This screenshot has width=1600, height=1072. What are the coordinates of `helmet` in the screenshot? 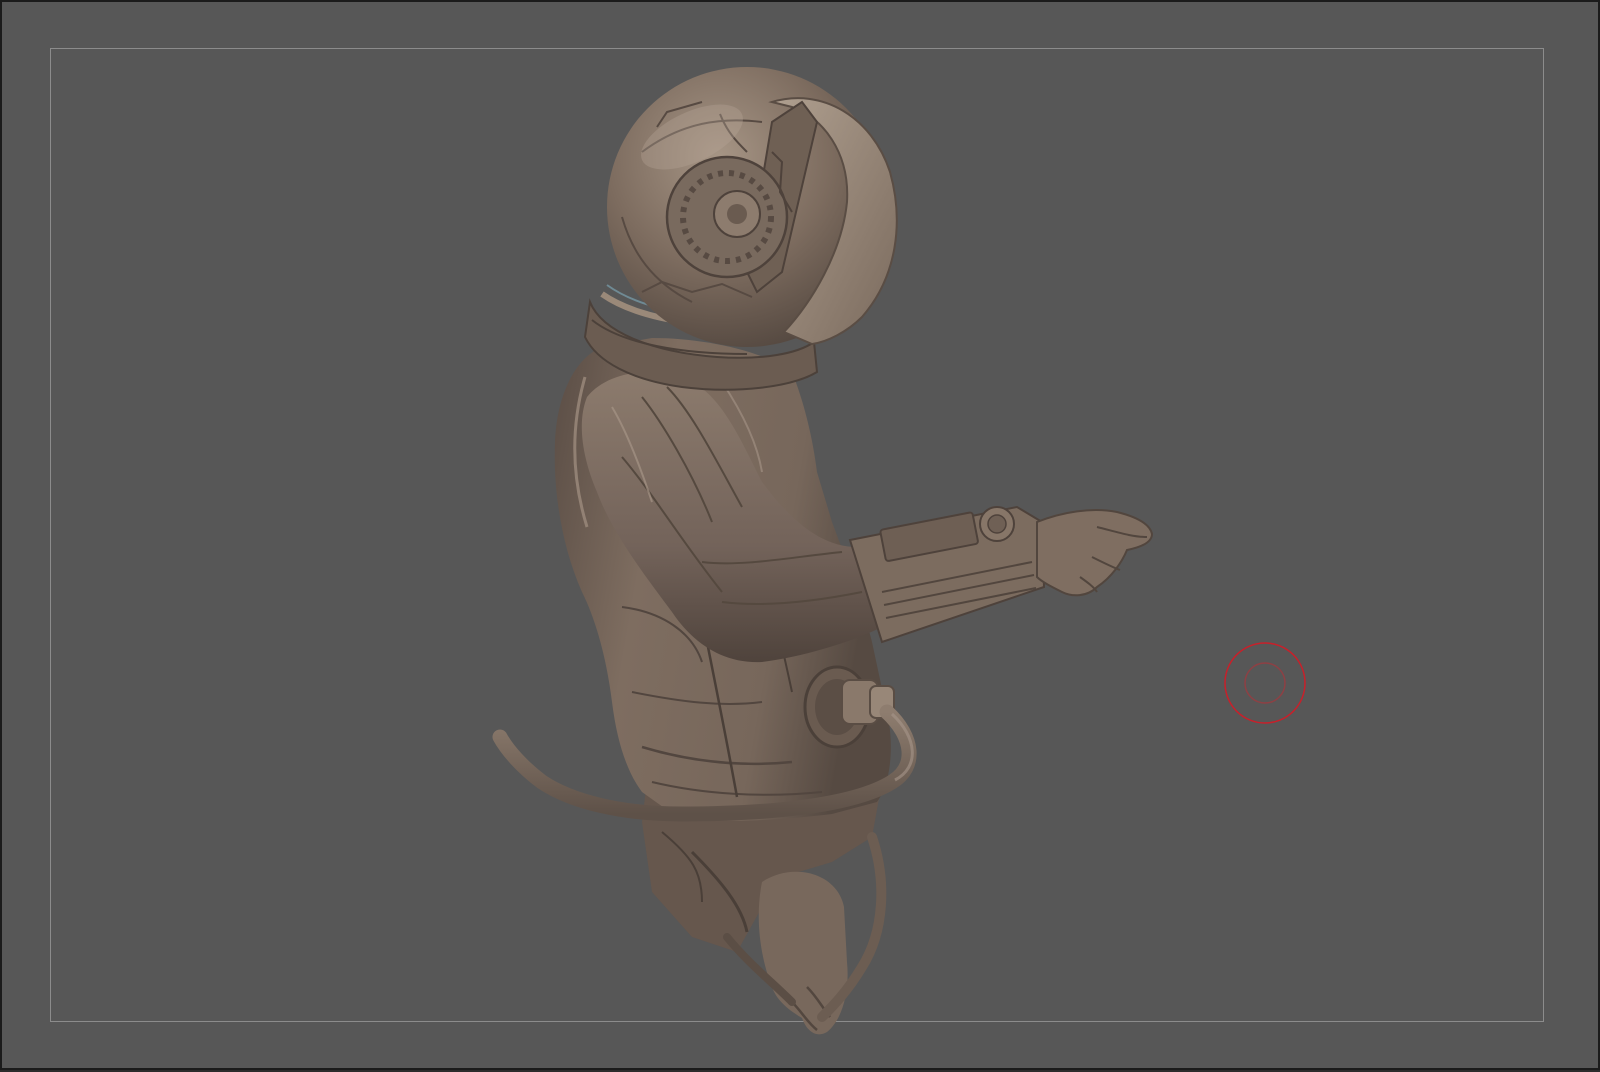 It's located at (752, 207).